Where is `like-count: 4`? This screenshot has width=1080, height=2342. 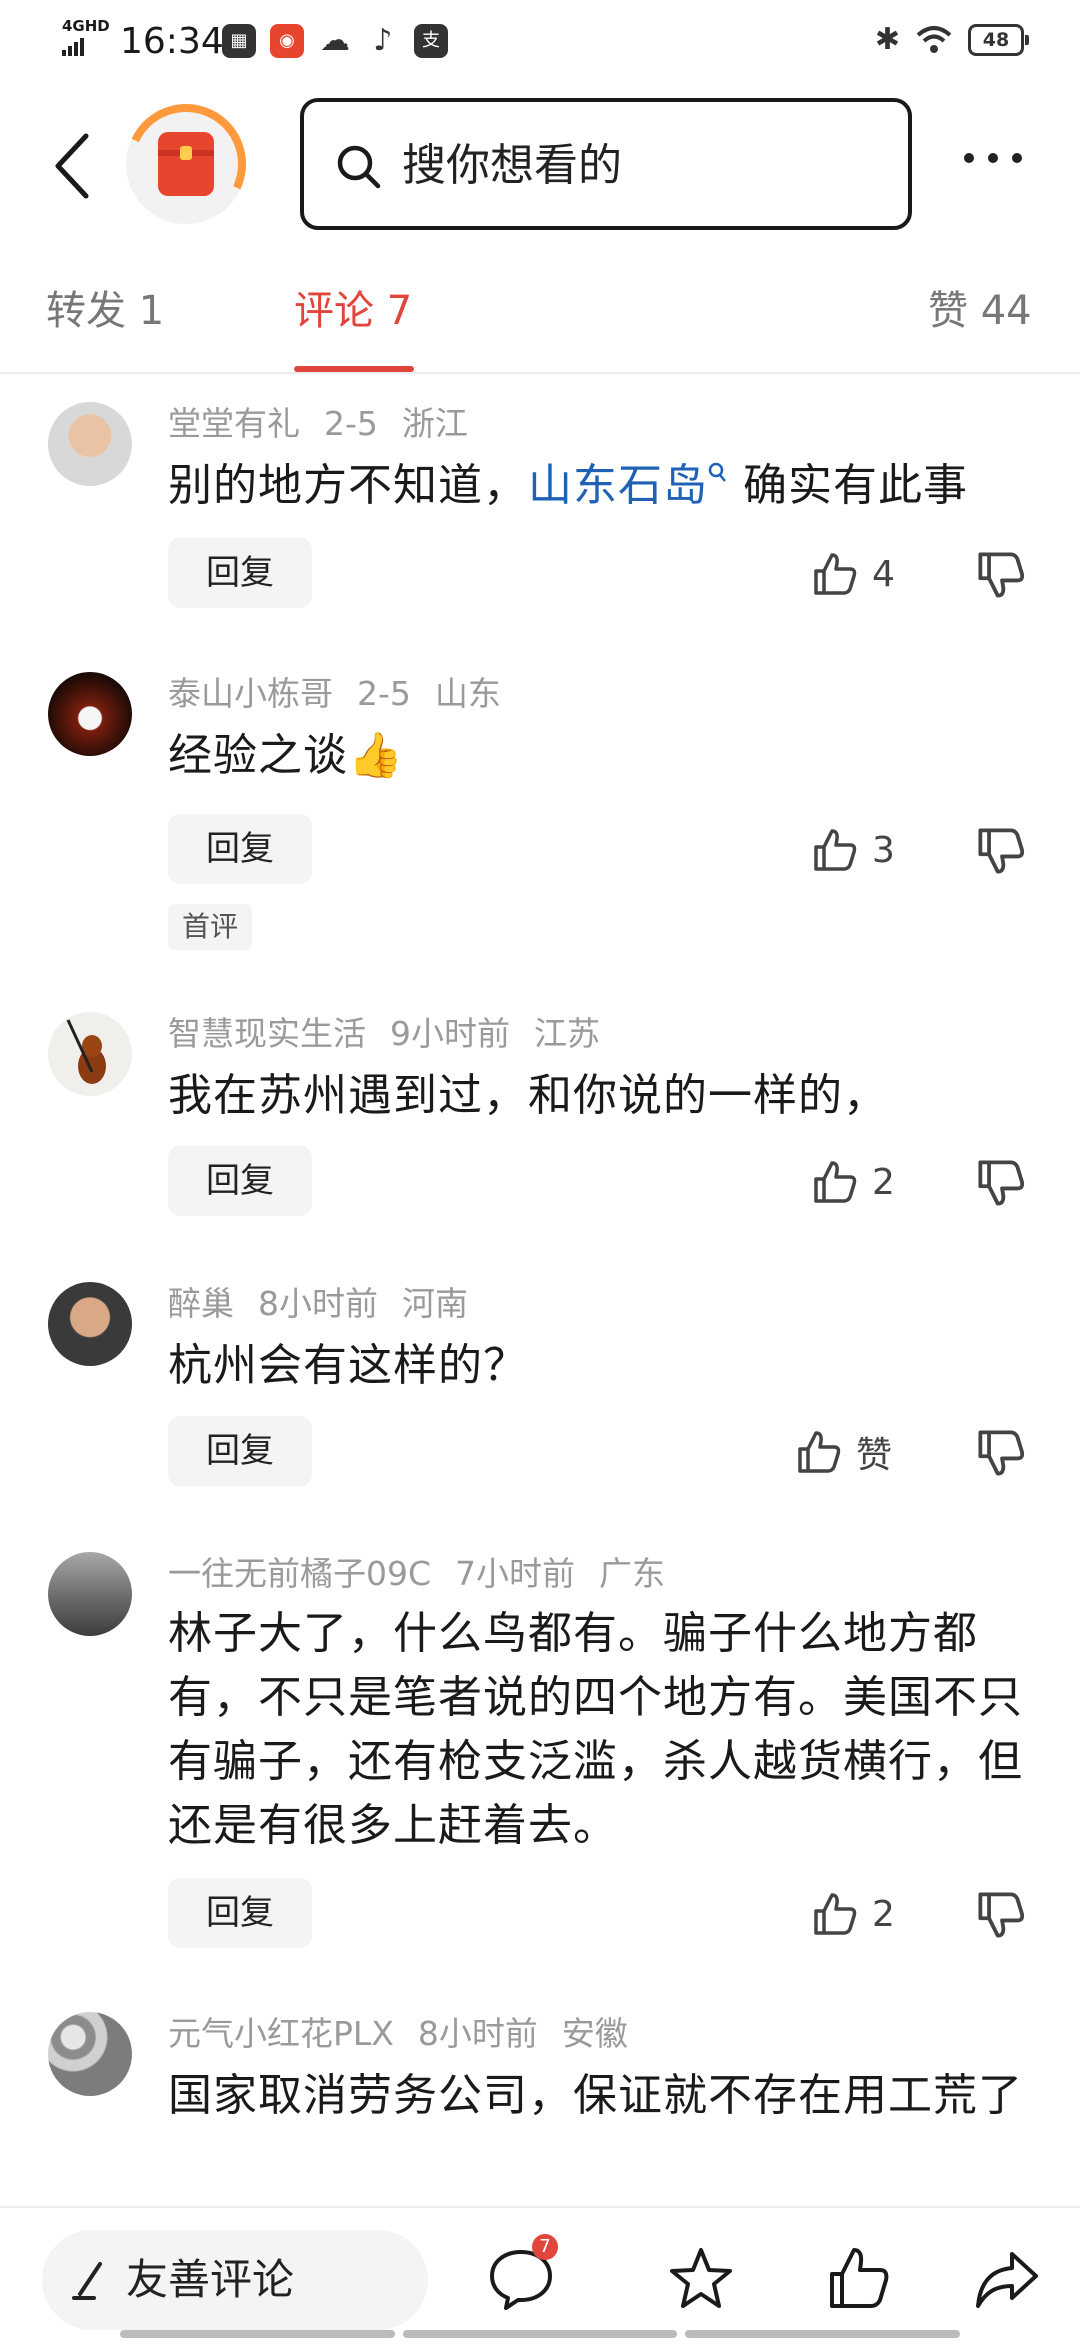 like-count: 4 is located at coordinates (883, 574).